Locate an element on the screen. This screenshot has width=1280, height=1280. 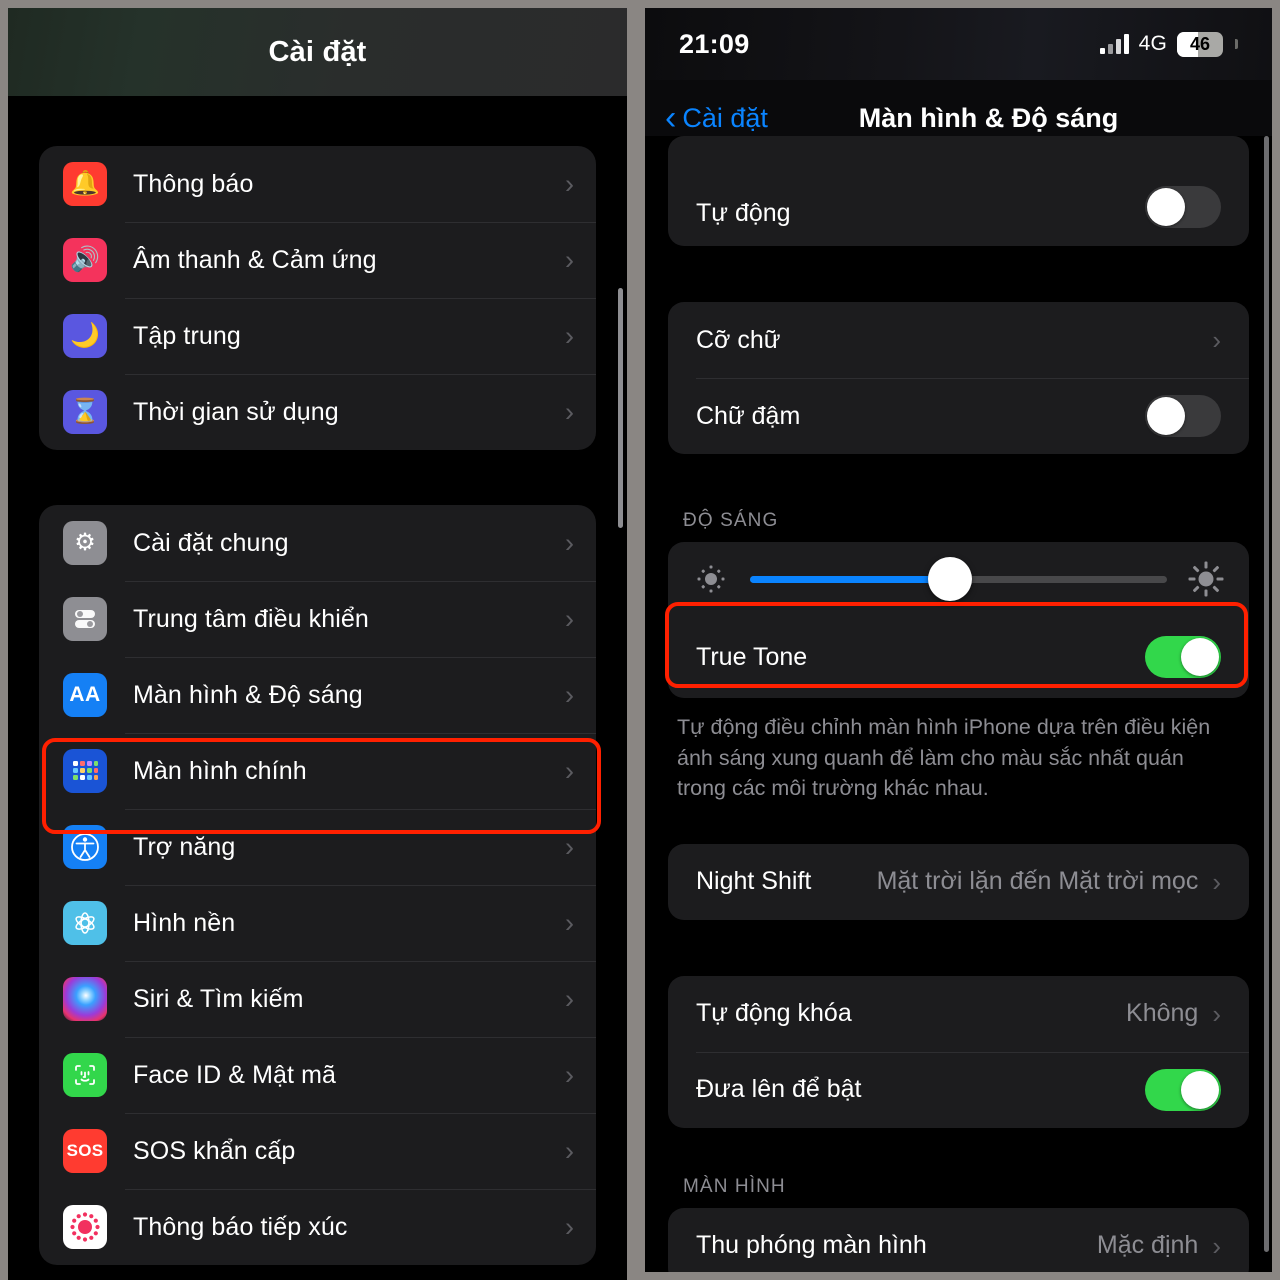
left-scrollbar is located at coordinates (620, 408).